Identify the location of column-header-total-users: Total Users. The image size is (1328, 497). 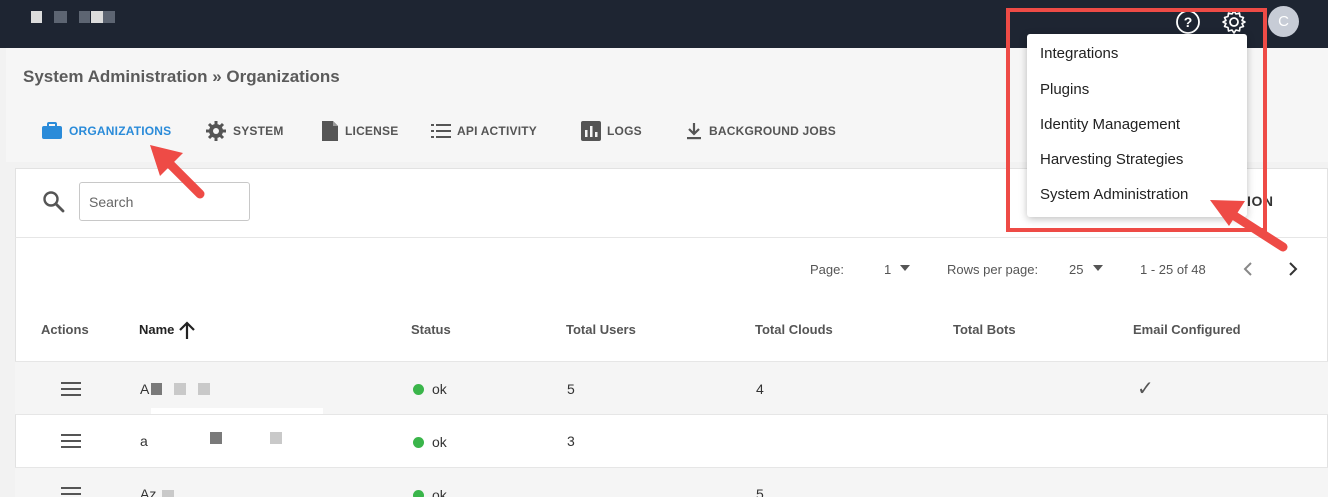
(601, 329).